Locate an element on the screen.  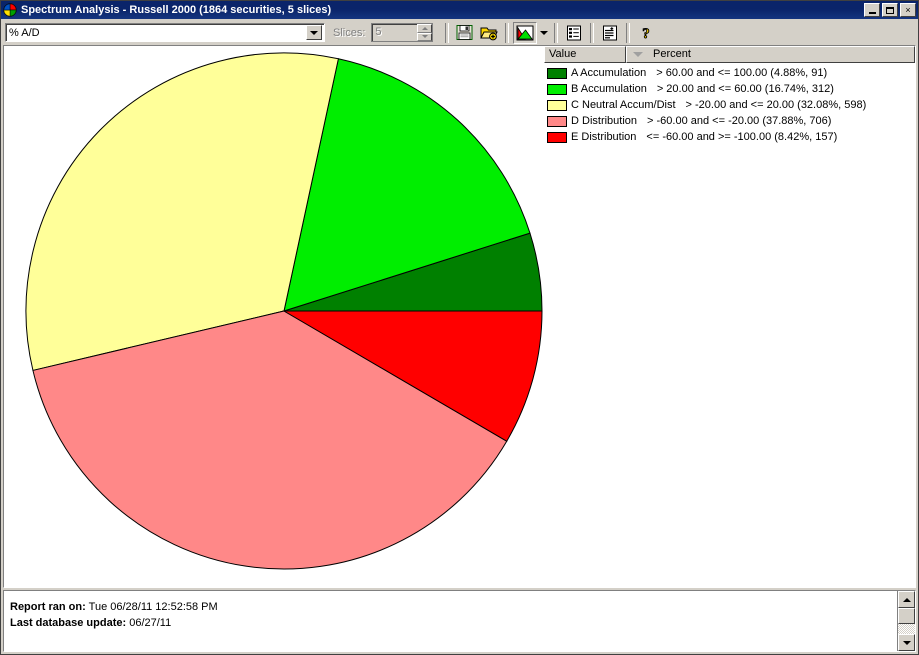
legend-column-percent: Percent is located at coordinates (770, 54).